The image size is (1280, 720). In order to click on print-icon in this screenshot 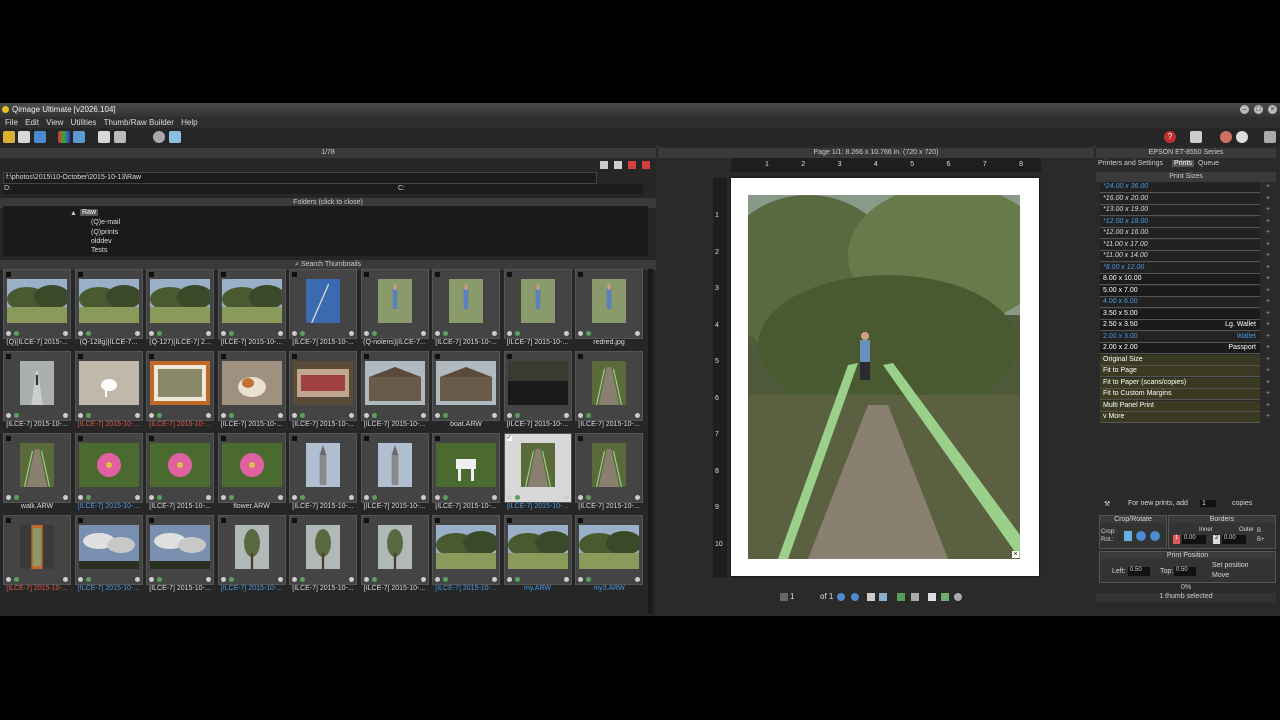, I will do `click(104, 137)`.